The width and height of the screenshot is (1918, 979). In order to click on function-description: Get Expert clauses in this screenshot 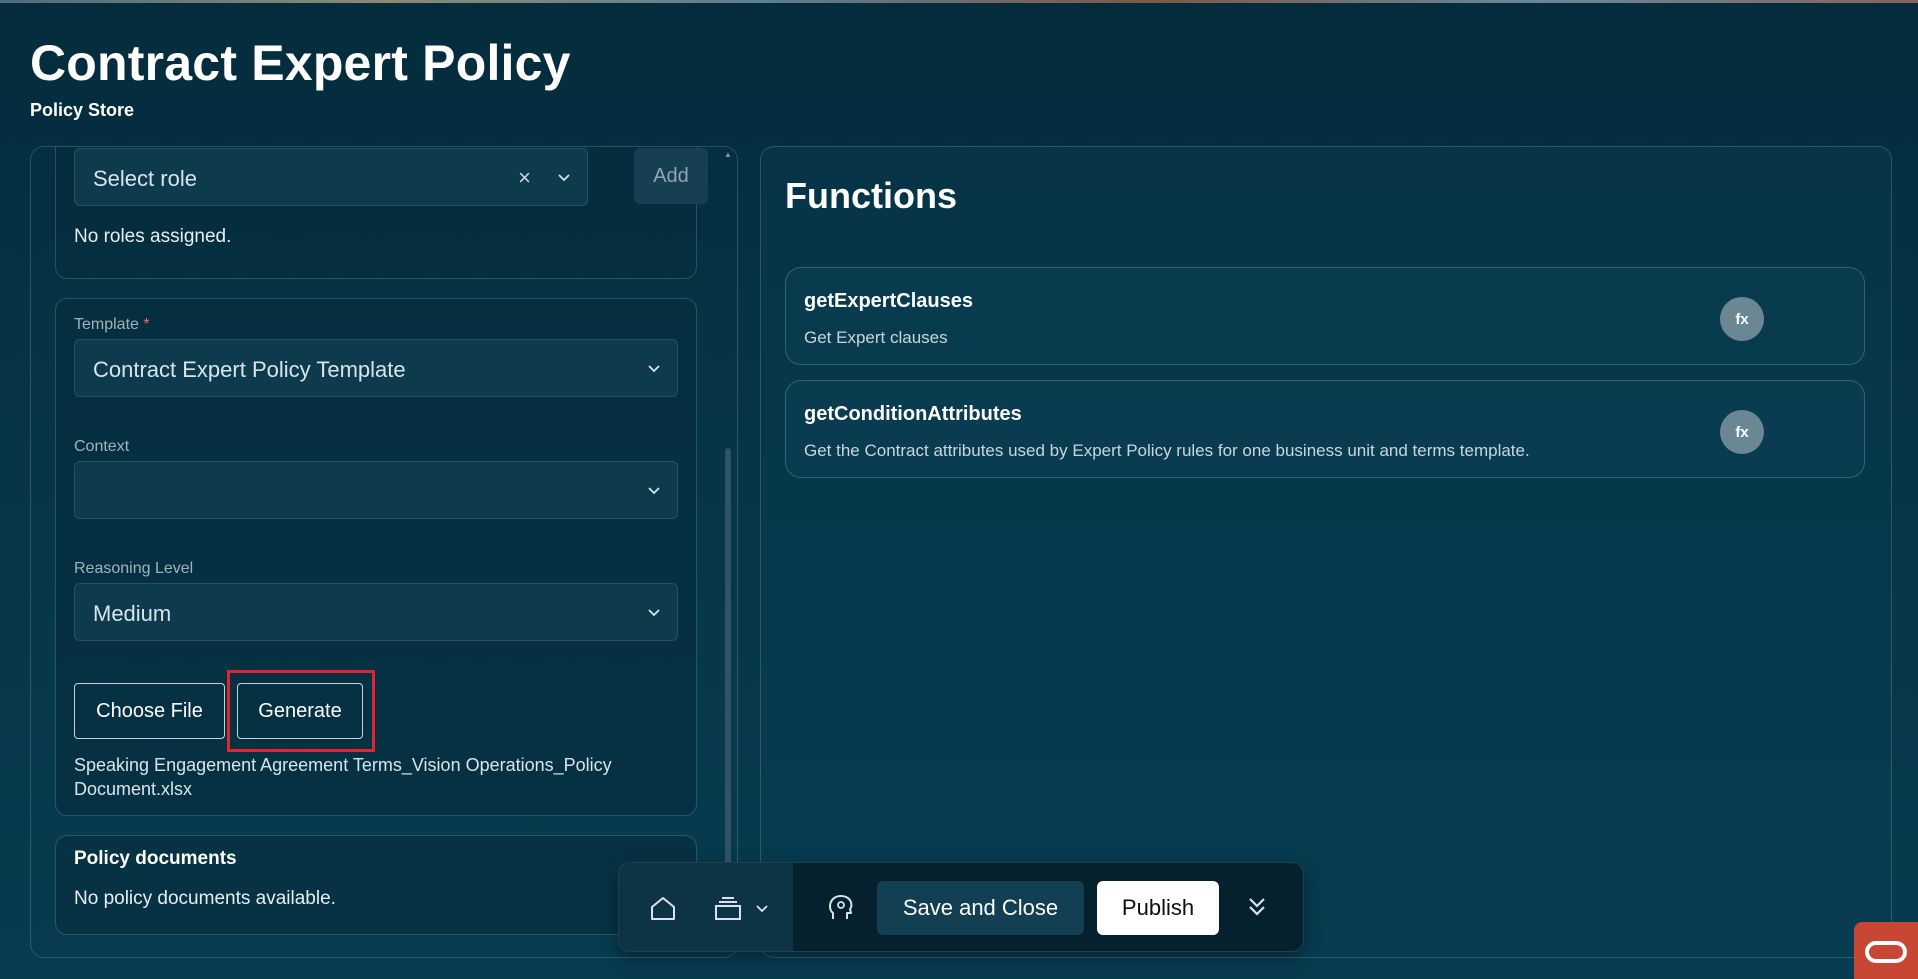, I will do `click(876, 337)`.